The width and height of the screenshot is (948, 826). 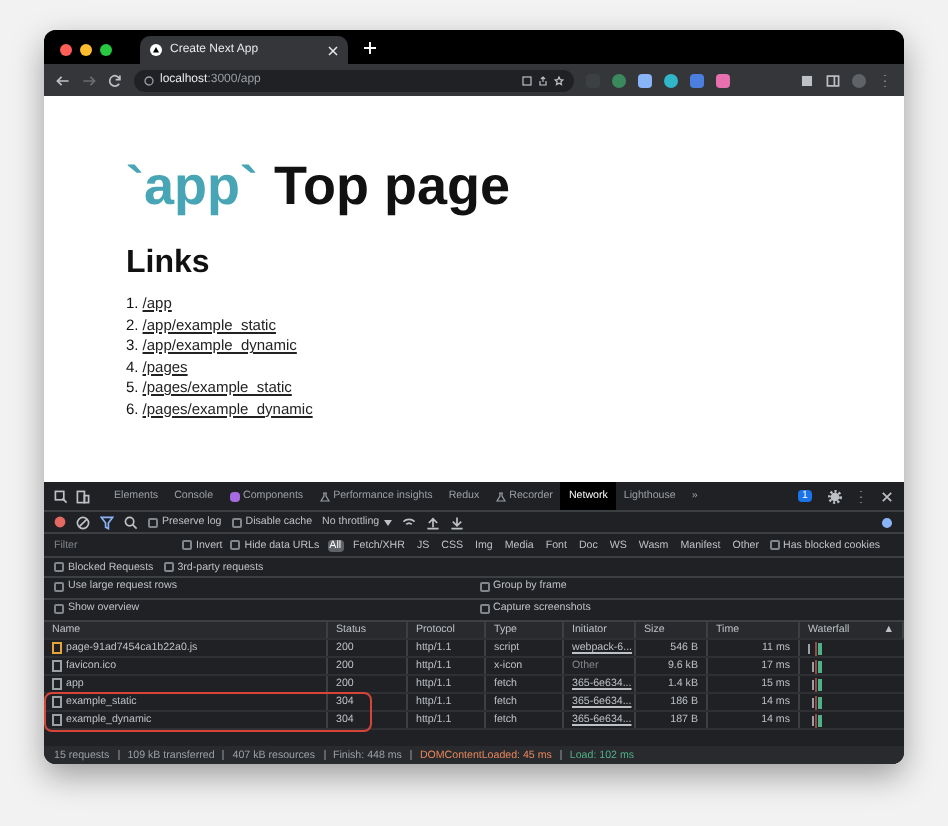 What do you see at coordinates (370, 47) in the screenshot?
I see `new-tab-icon` at bounding box center [370, 47].